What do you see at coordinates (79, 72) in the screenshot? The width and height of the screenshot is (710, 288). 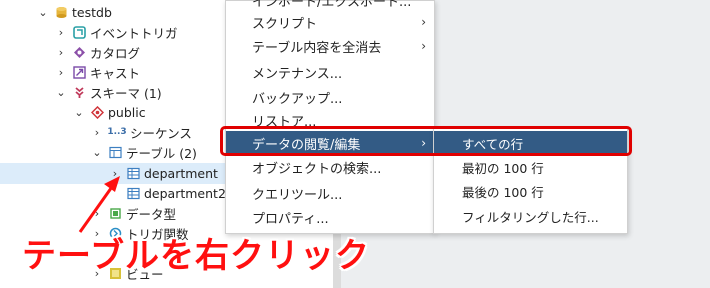 I see `cast-icon` at bounding box center [79, 72].